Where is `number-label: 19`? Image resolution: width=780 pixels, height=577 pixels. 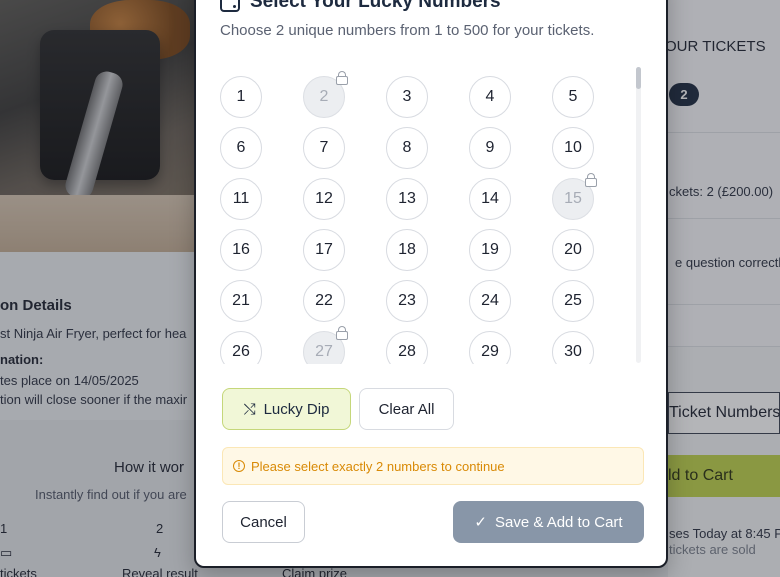 number-label: 19 is located at coordinates (490, 249).